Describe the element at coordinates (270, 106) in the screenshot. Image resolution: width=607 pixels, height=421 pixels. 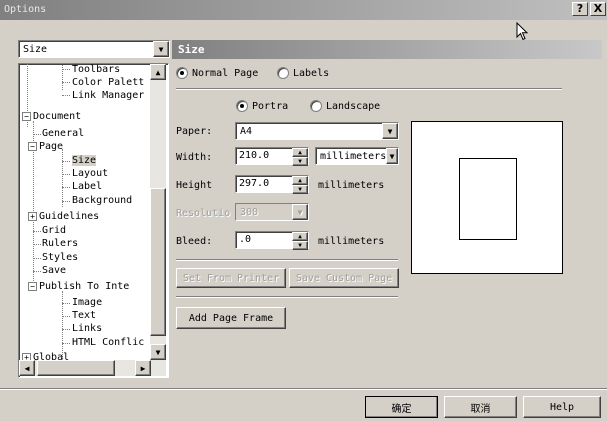
I see `portrait-label: Portra` at that location.